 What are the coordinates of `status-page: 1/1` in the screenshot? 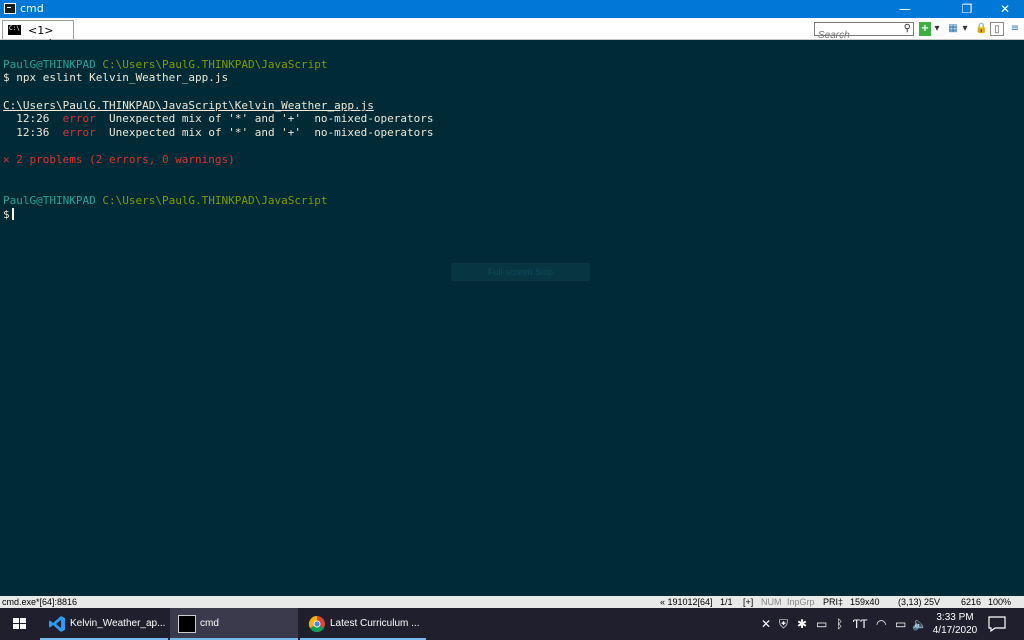 It's located at (726, 602).